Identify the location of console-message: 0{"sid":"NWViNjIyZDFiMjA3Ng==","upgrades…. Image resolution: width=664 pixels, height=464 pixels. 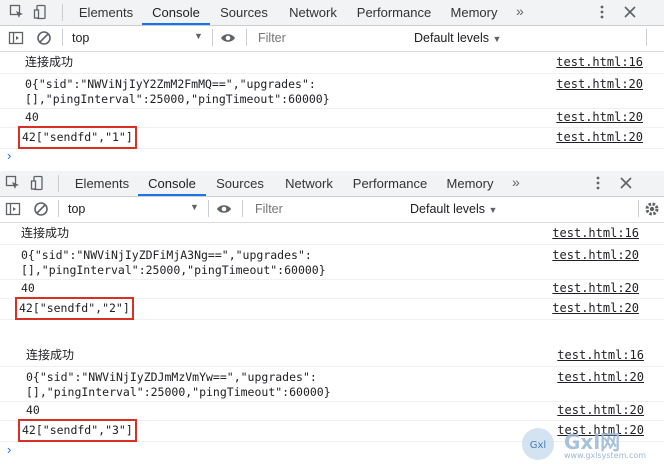
(332, 262).